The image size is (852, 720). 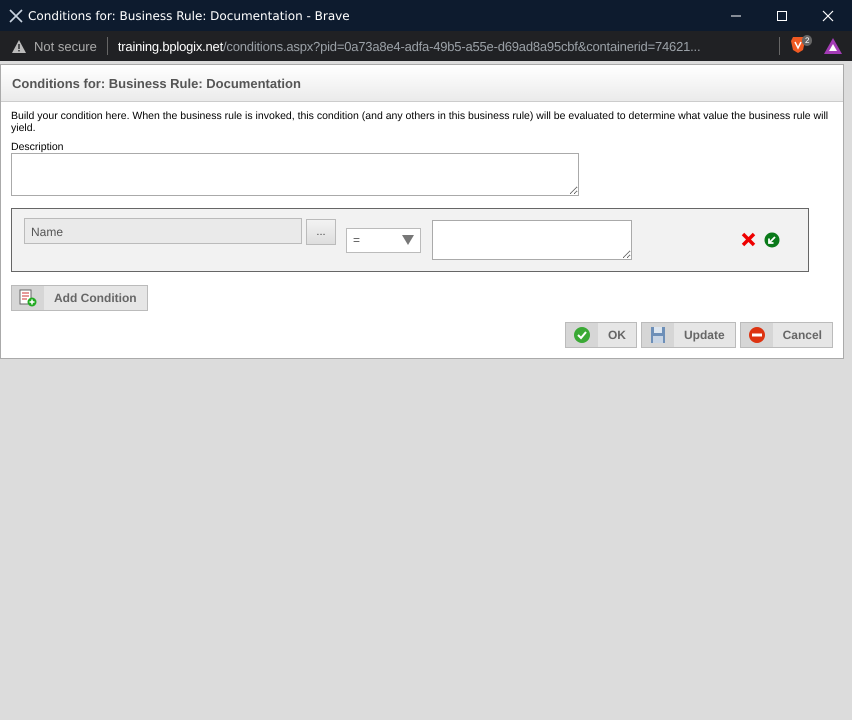 I want to click on triangle-icon, so click(x=833, y=46).